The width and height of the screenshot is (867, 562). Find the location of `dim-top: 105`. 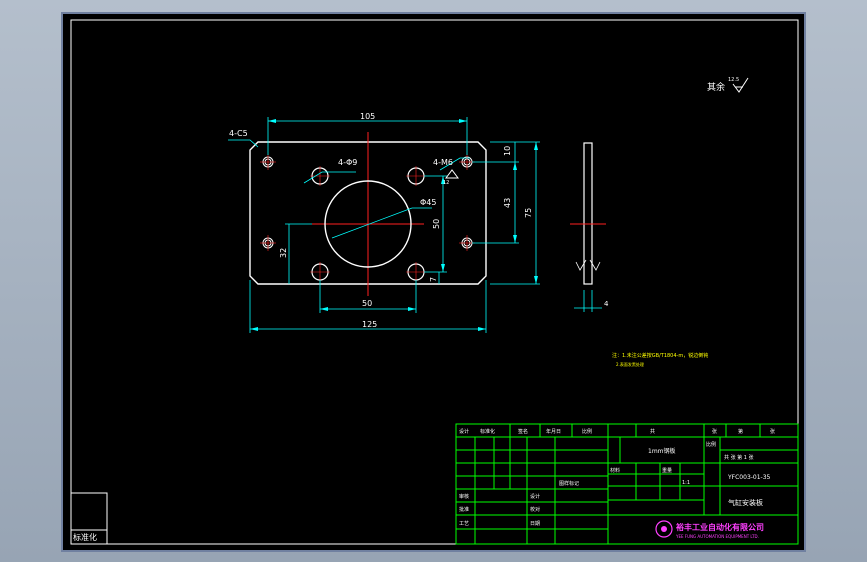

dim-top: 105 is located at coordinates (367, 116).